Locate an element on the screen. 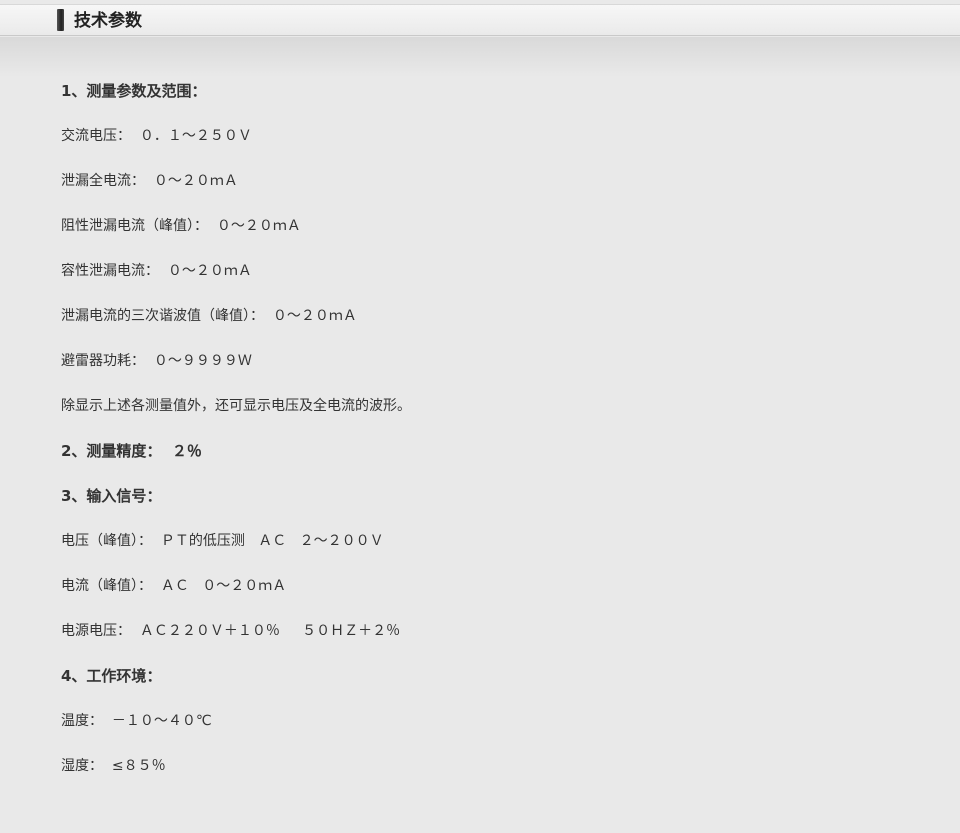  spec-item: 交流电压： ０．１～２５０Ｖ is located at coordinates (156, 136).